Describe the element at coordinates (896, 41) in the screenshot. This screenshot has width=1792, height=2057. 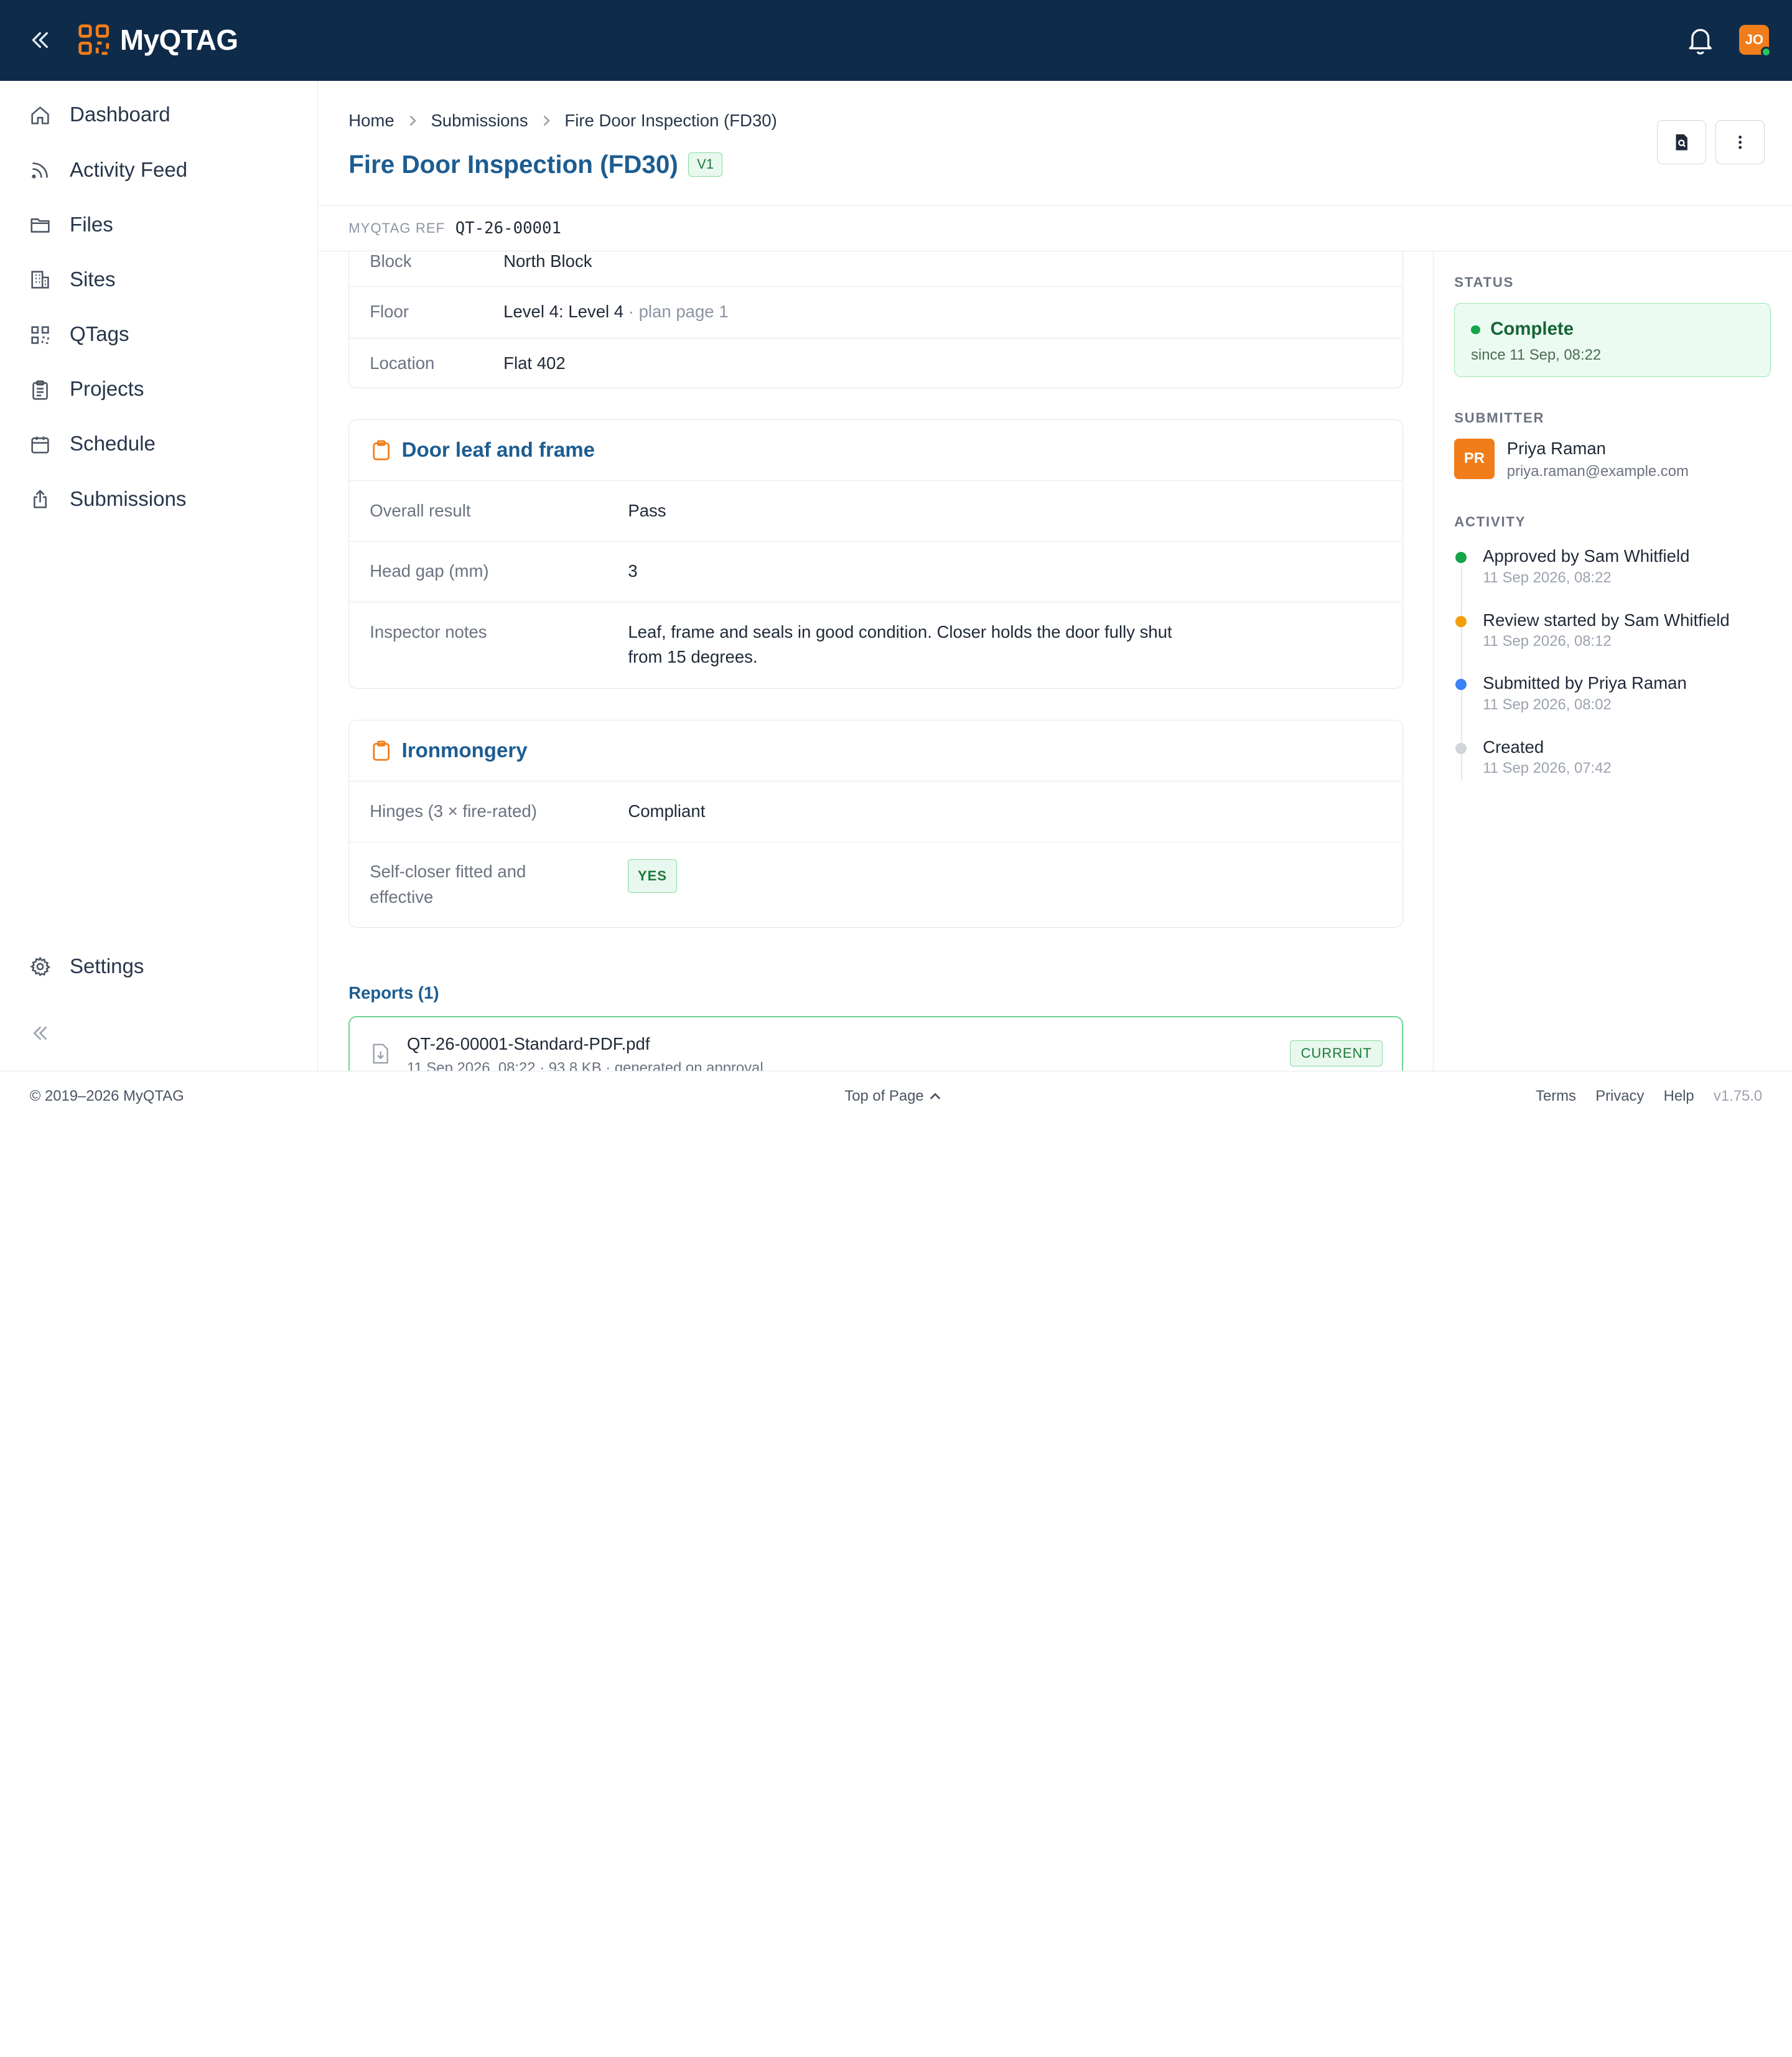
I see `top-bar: MyQTAG JO` at that location.